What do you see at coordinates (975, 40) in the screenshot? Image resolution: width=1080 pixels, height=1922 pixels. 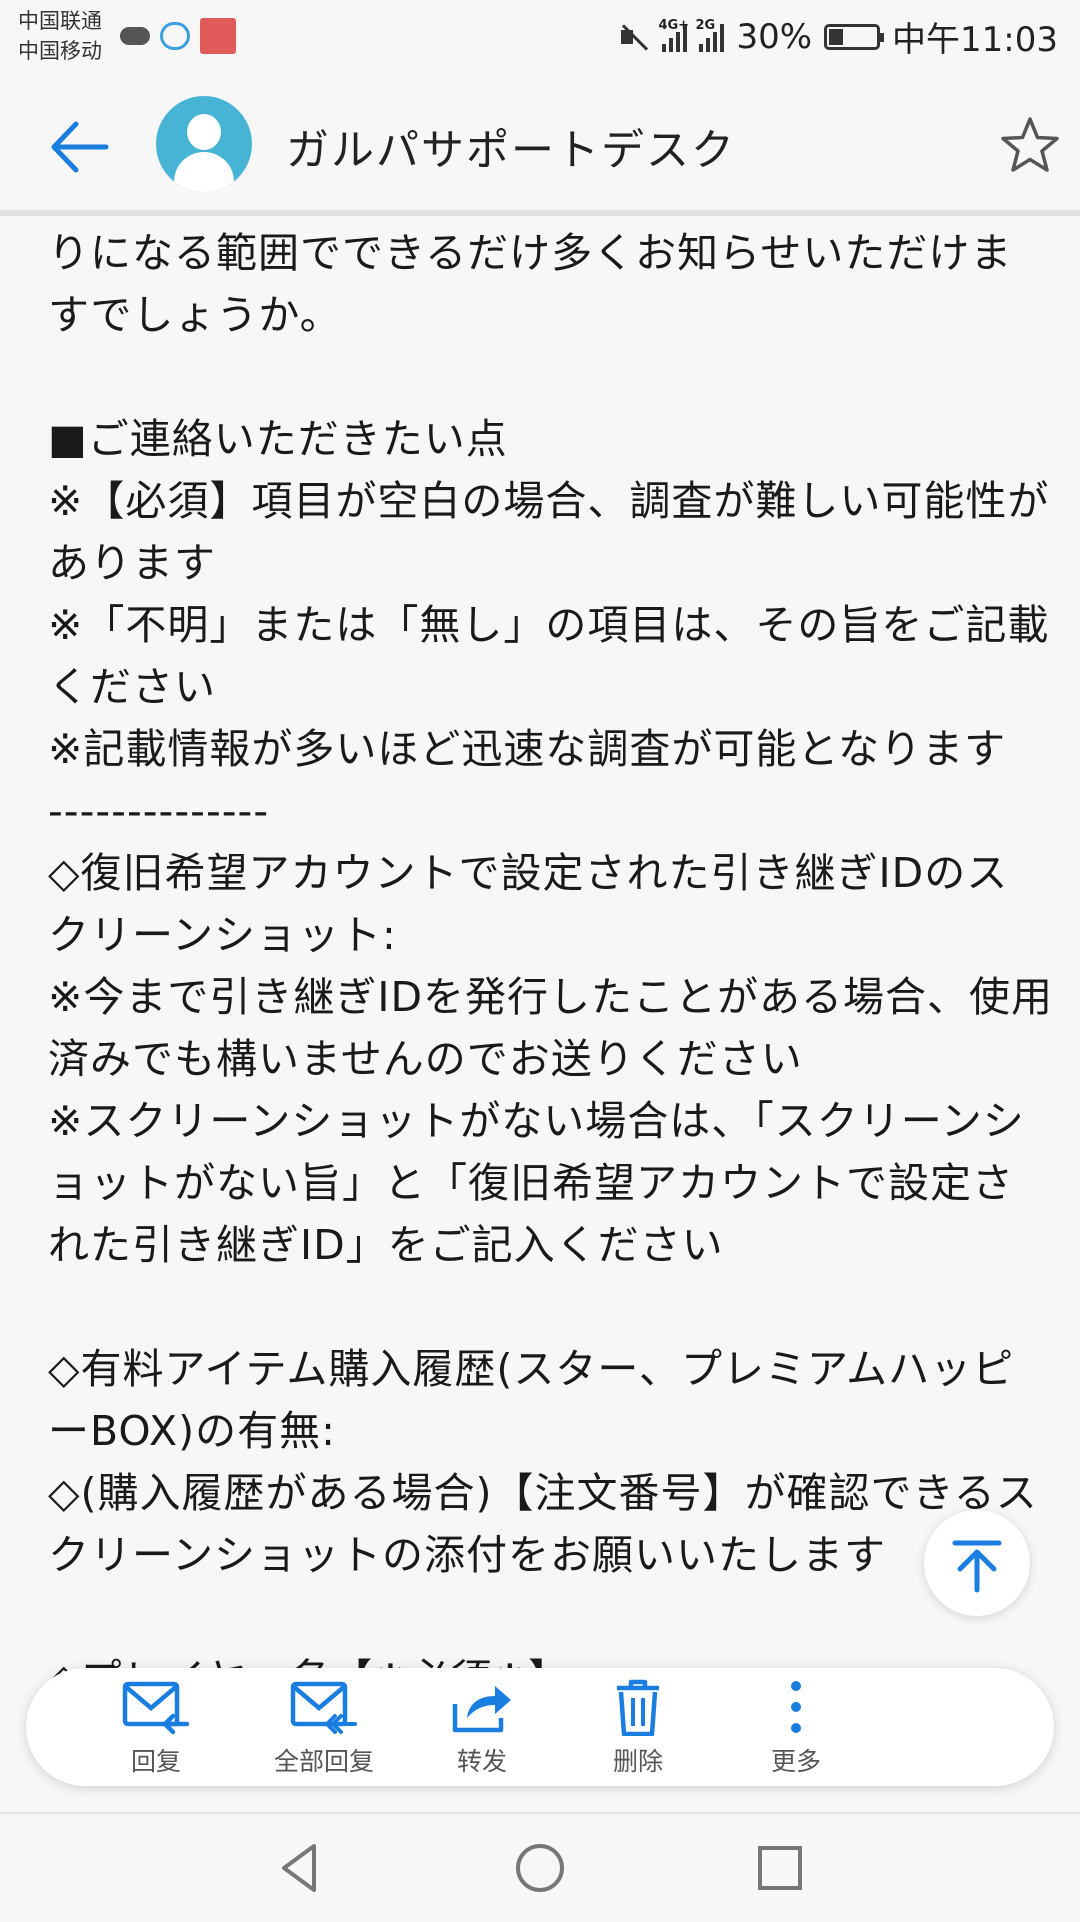 I see `clock: 中午11:03` at bounding box center [975, 40].